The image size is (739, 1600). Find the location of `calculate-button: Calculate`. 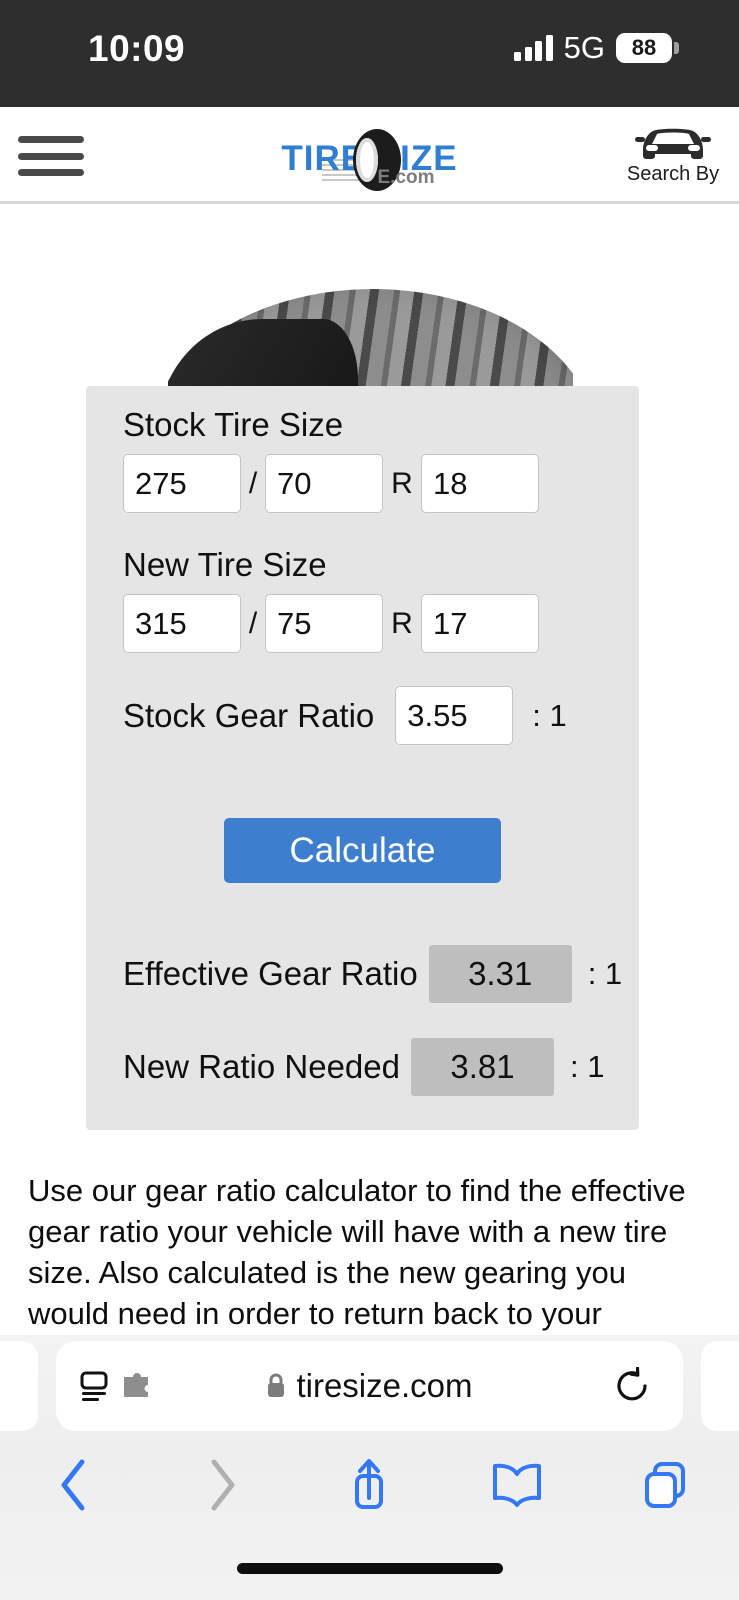

calculate-button: Calculate is located at coordinates (362, 850).